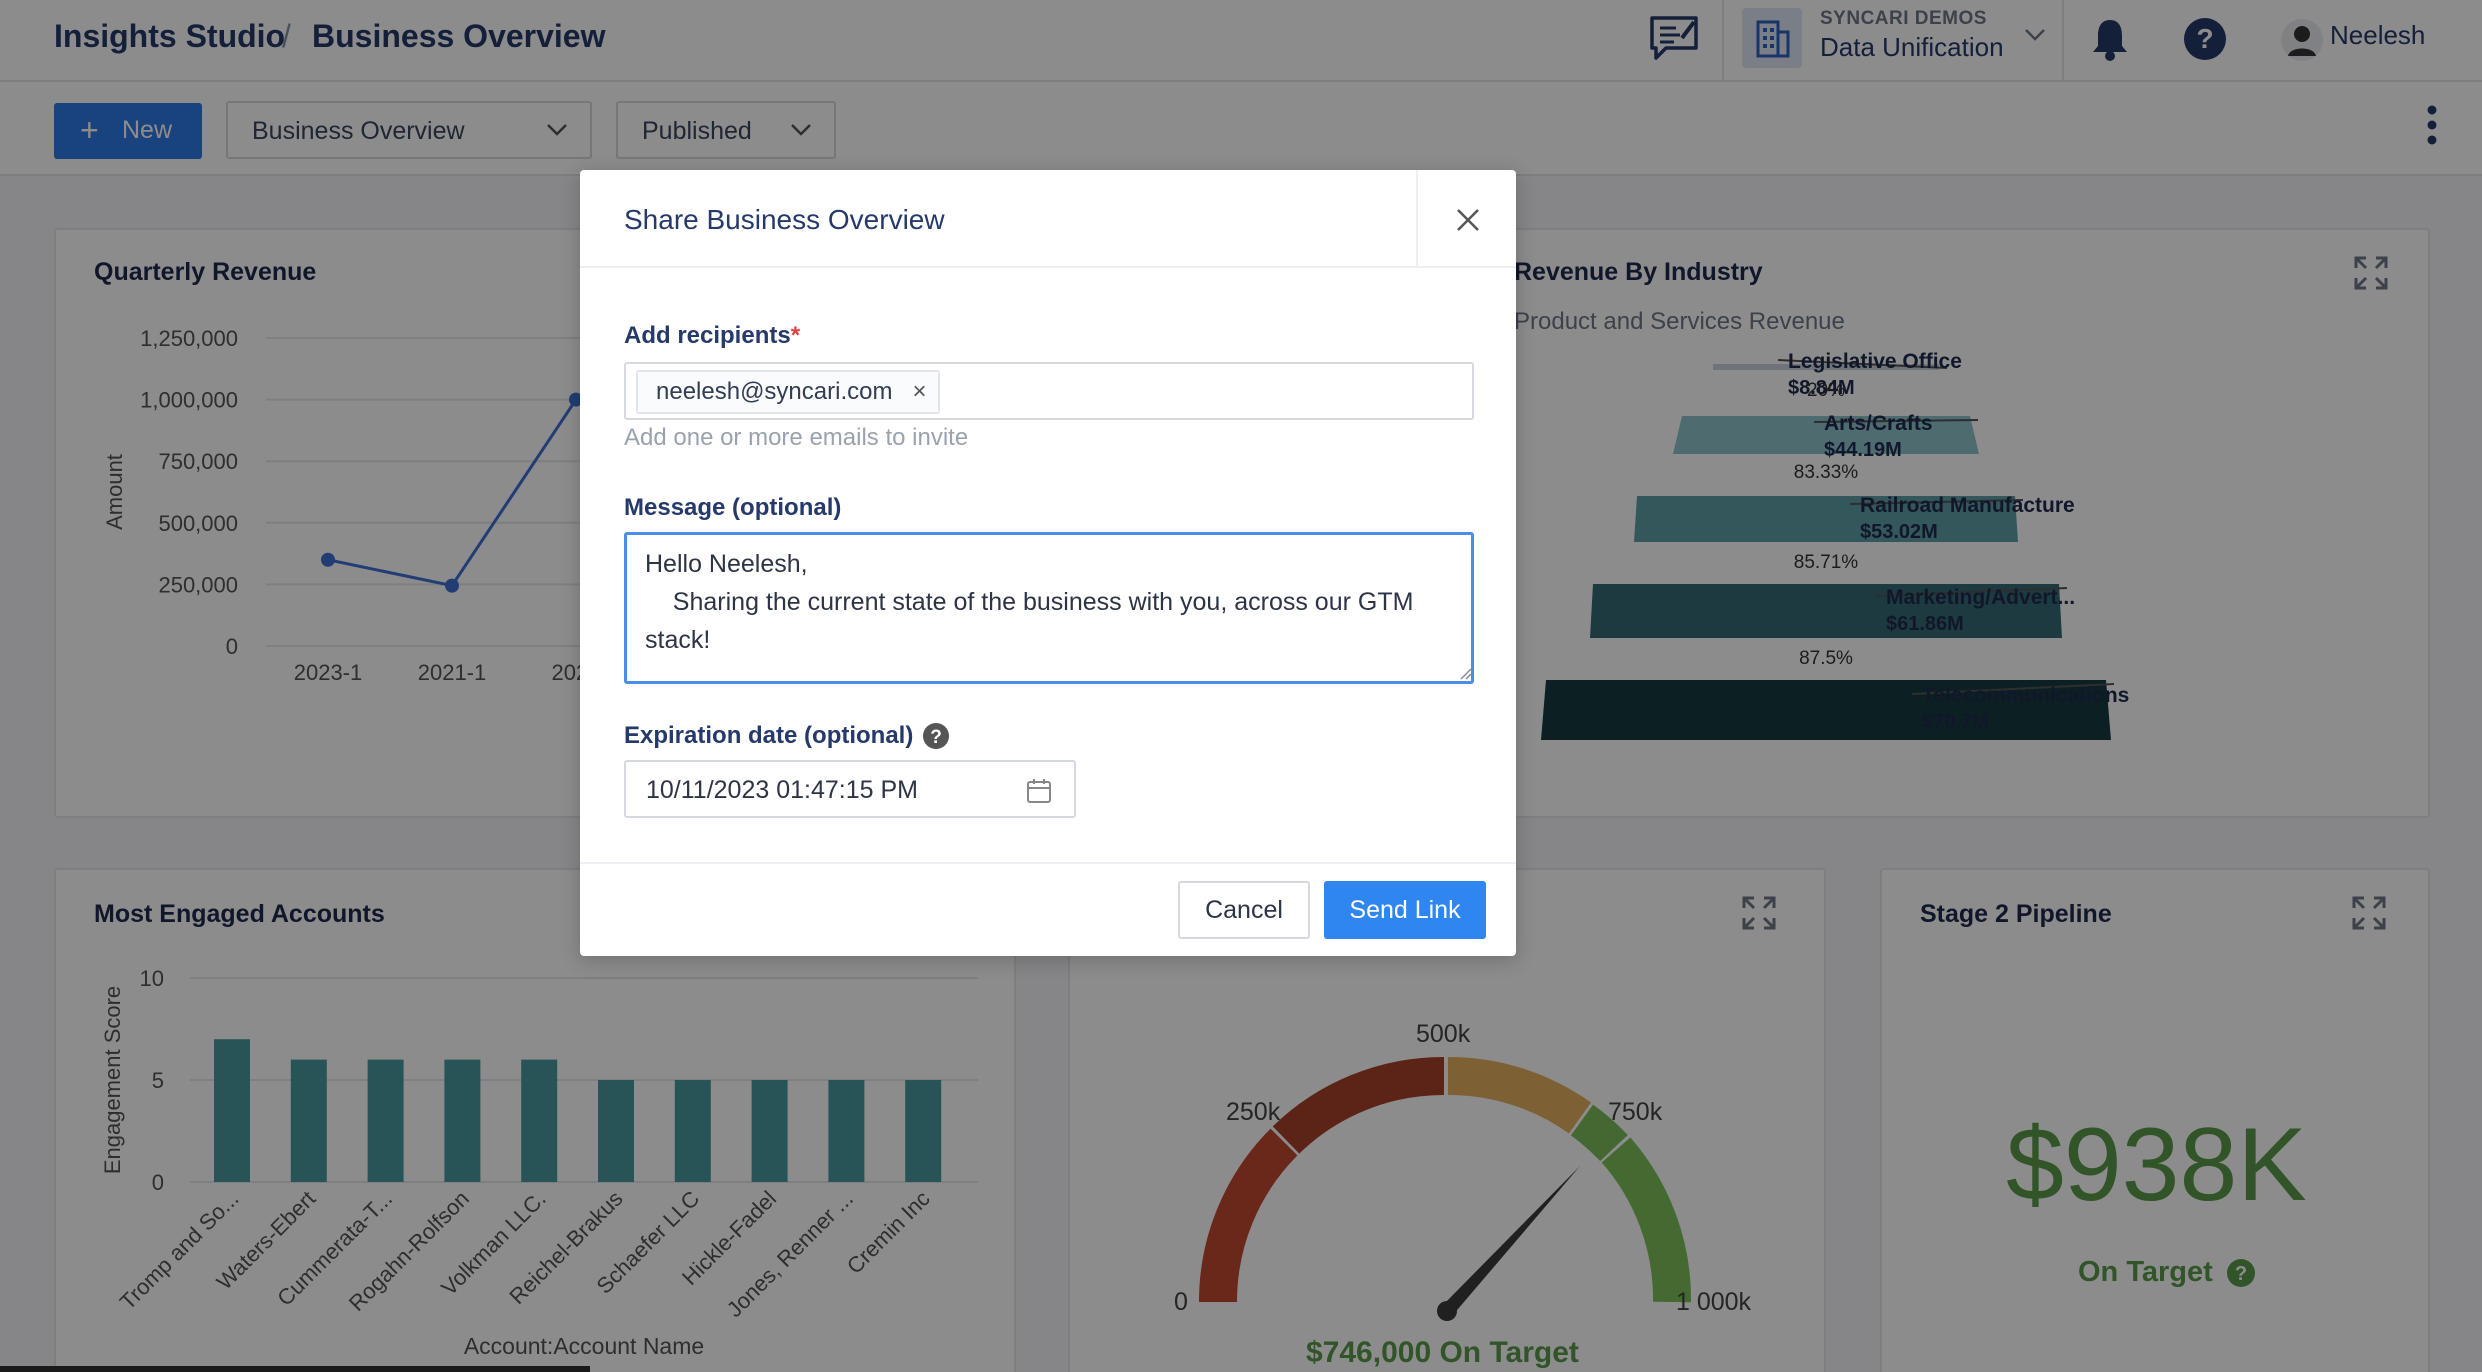 Image resolution: width=2482 pixels, height=1372 pixels. What do you see at coordinates (1244, 910) in the screenshot?
I see `cancel-button: Cancel` at bounding box center [1244, 910].